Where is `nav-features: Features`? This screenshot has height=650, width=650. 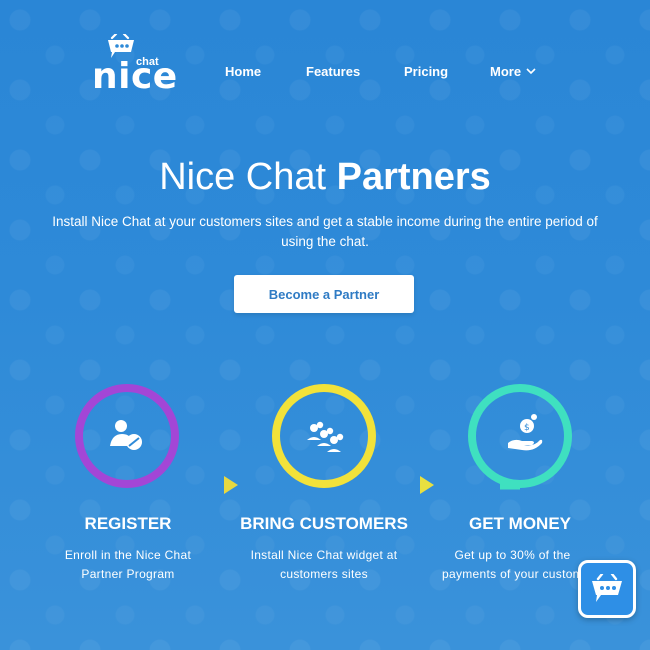
nav-features: Features is located at coordinates (333, 71).